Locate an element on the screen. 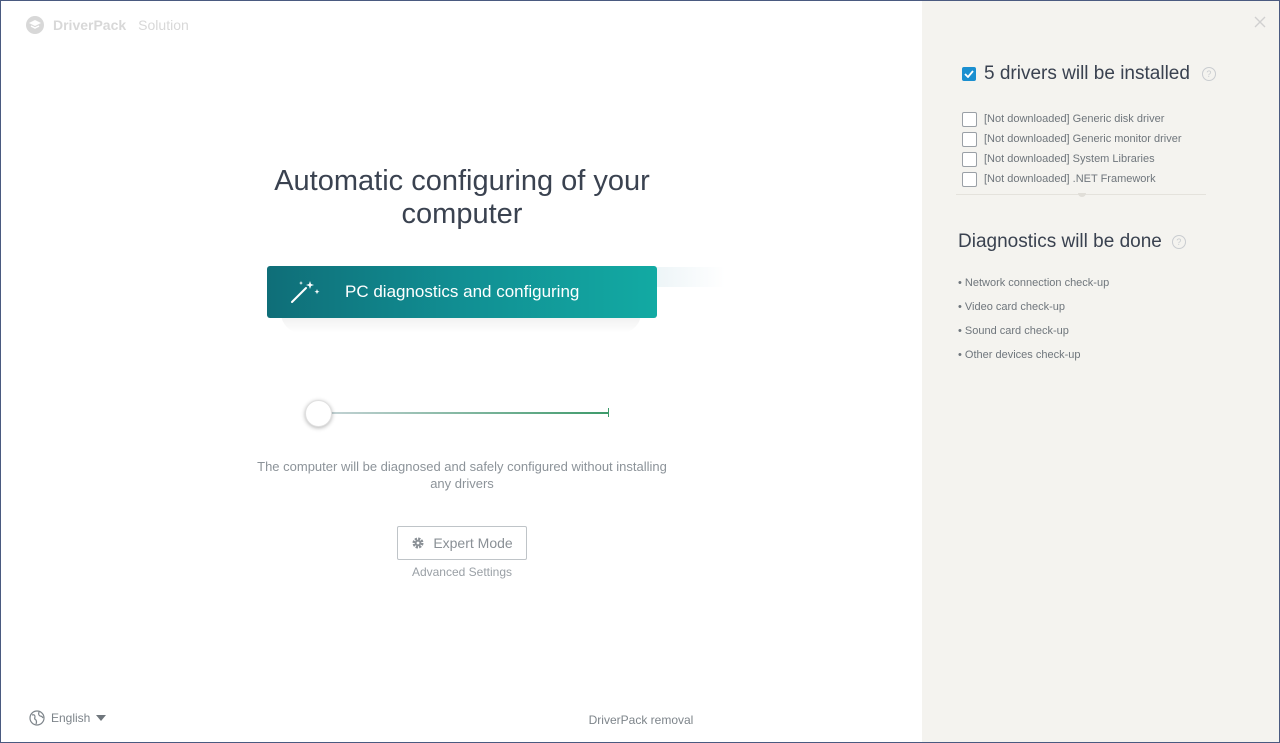 Image resolution: width=1280 pixels, height=743 pixels. diagnostics-heading: Diagnostics will be done ? is located at coordinates (1072, 242).